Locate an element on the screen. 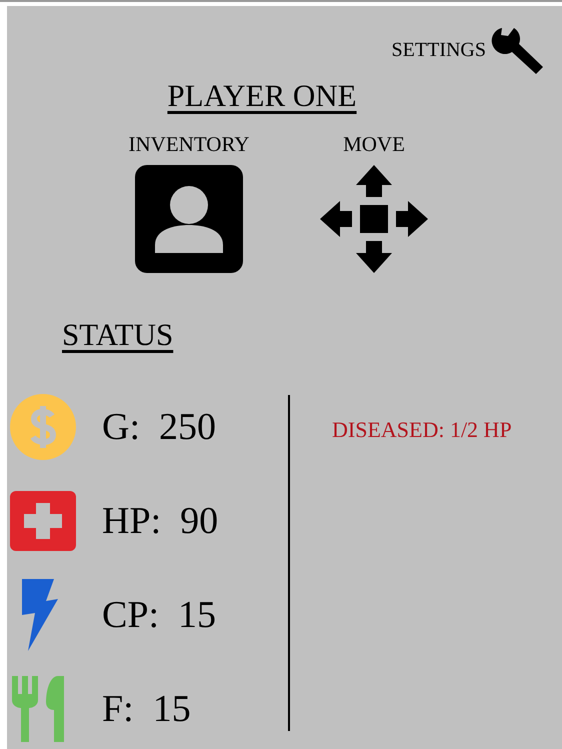  medical-cross-icon is located at coordinates (43, 521).